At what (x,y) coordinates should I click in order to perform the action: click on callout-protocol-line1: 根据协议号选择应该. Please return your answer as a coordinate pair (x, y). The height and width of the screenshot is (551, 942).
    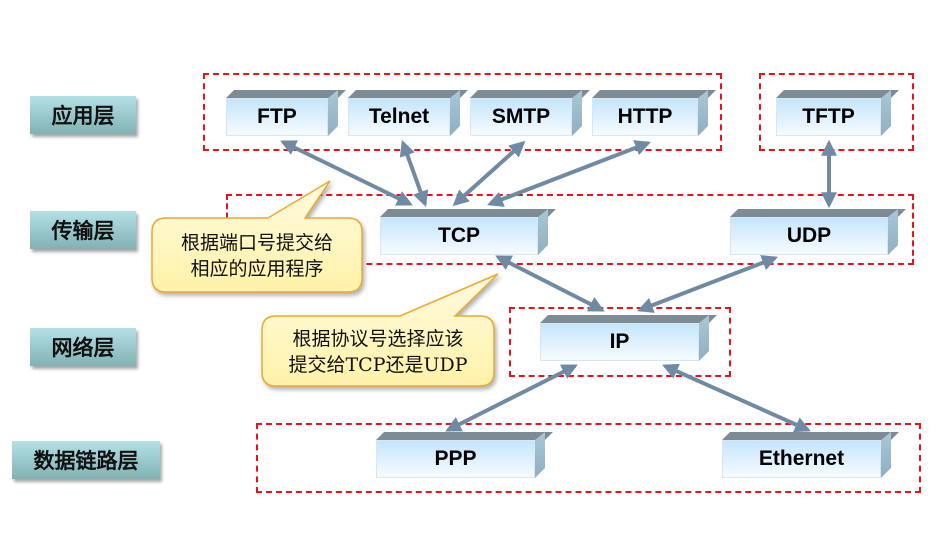
    Looking at the image, I should click on (378, 339).